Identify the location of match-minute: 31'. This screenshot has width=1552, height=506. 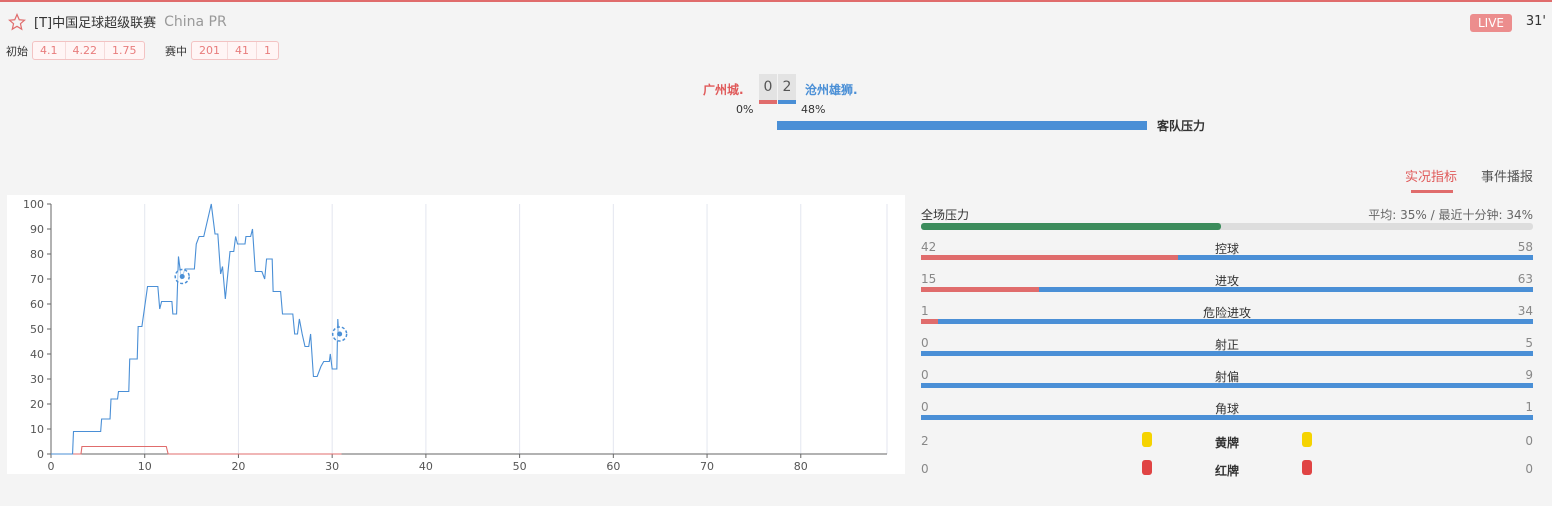
(1535, 21).